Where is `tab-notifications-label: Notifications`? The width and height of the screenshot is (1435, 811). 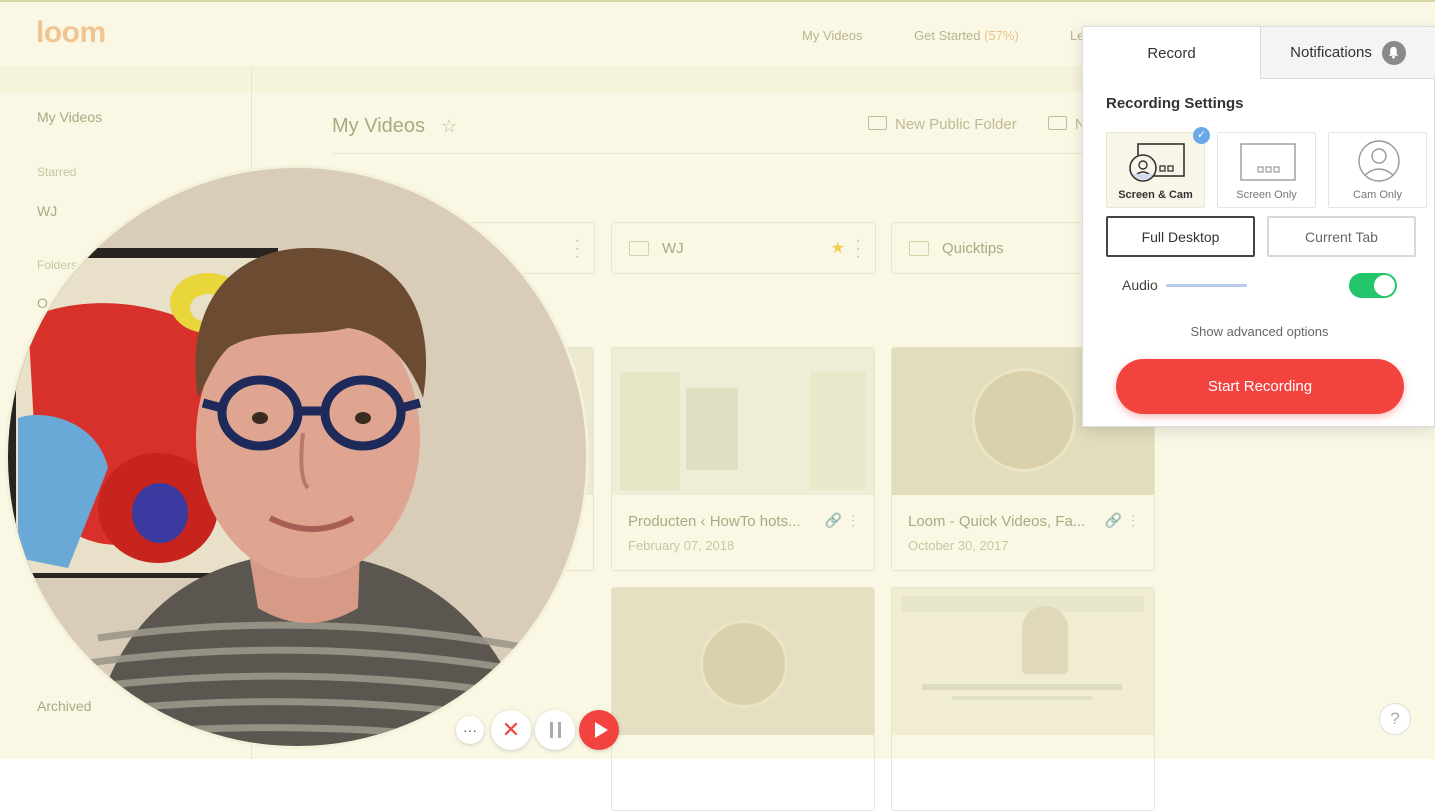
tab-notifications-label: Notifications is located at coordinates (1331, 52).